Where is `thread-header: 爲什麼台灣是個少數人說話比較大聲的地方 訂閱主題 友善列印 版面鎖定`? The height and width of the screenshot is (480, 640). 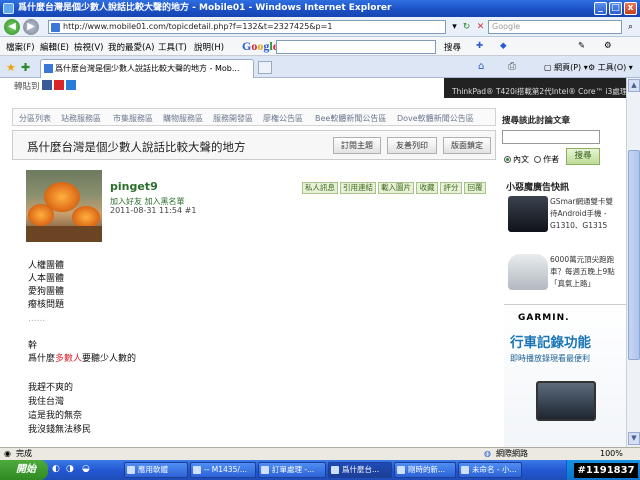 thread-header: 爲什麼台灣是個少數人說話比較大聲的地方 訂閱主題 友善列印 版面鎖定 is located at coordinates (254, 145).